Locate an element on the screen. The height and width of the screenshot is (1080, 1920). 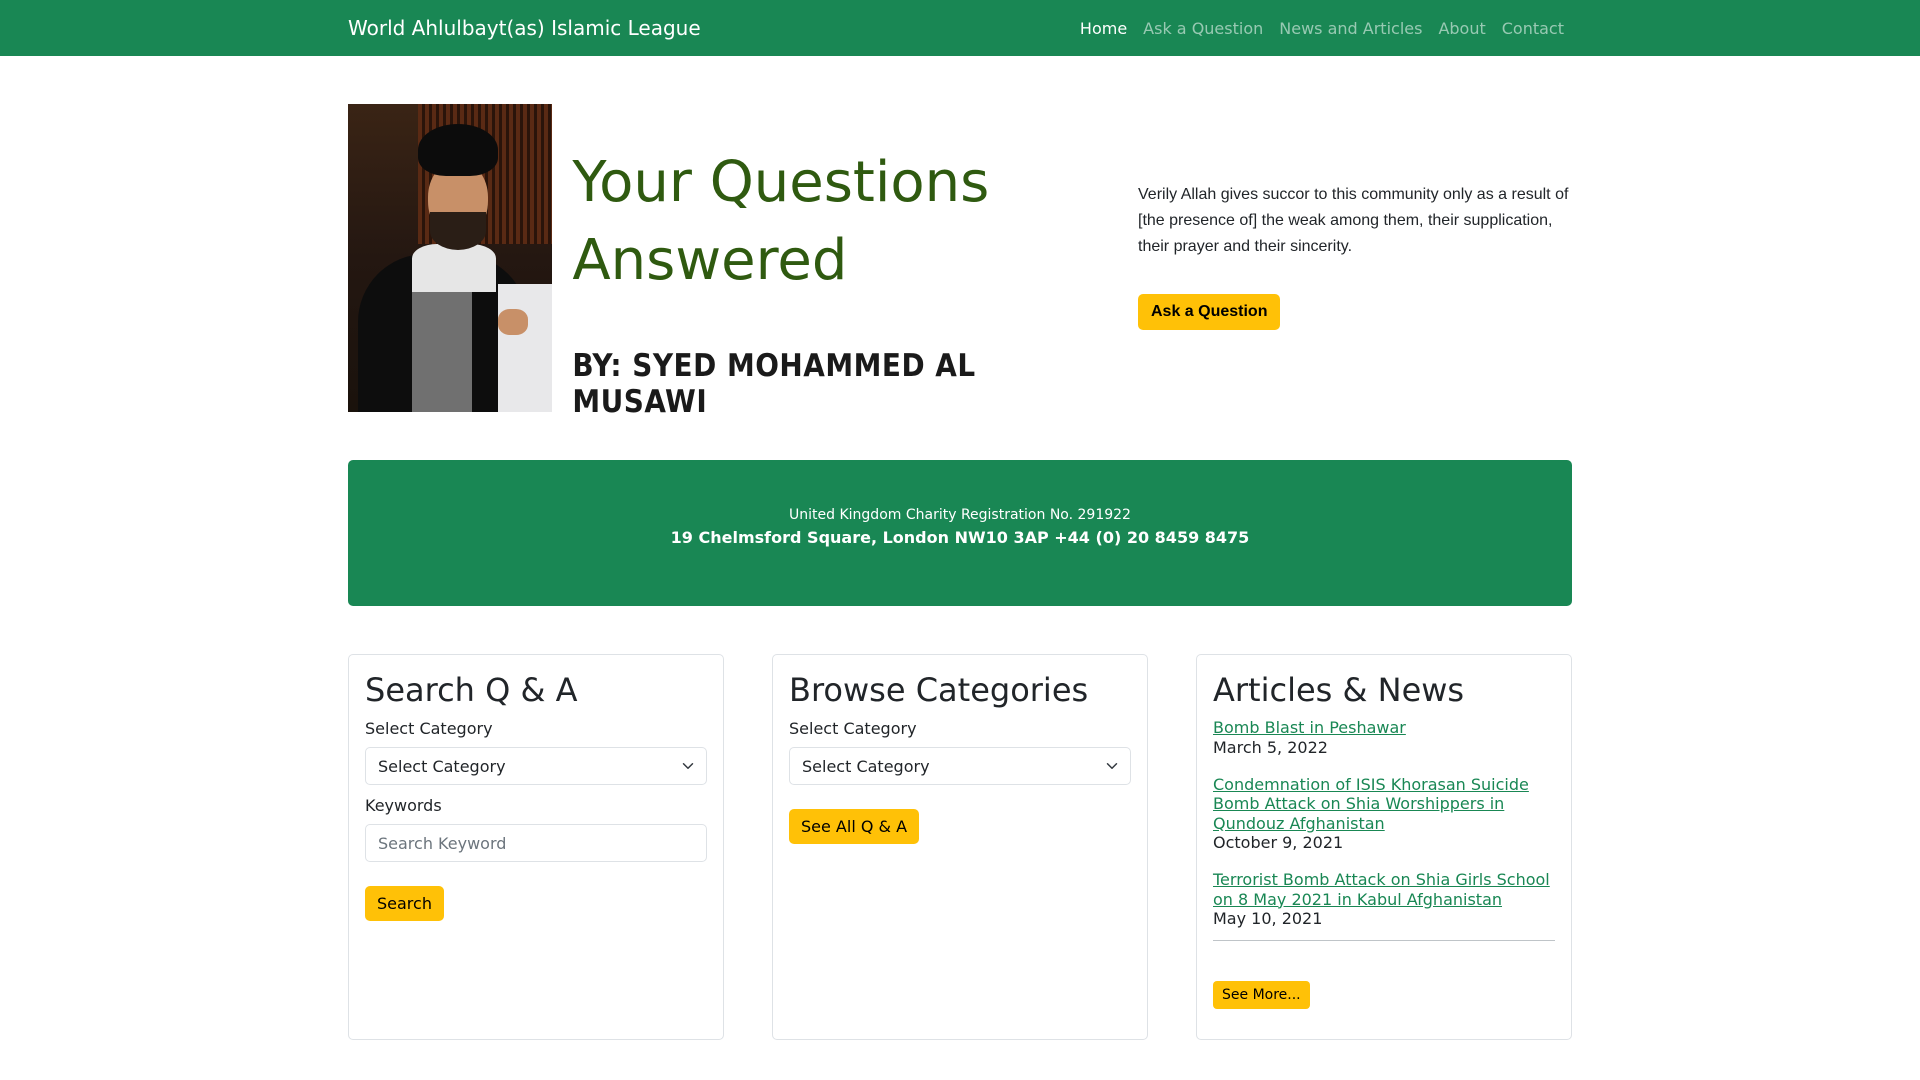
article-date: March 5, 2022 is located at coordinates (1270, 747).